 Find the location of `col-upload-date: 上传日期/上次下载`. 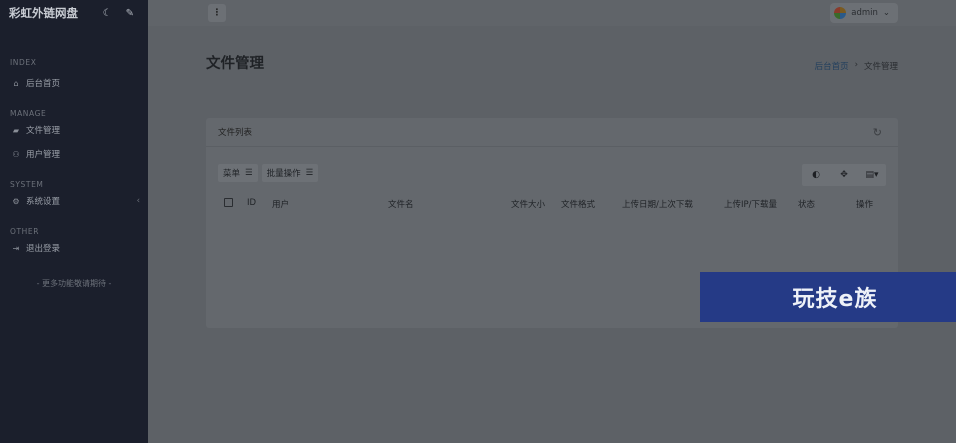

col-upload-date: 上传日期/上次下载 is located at coordinates (657, 204).